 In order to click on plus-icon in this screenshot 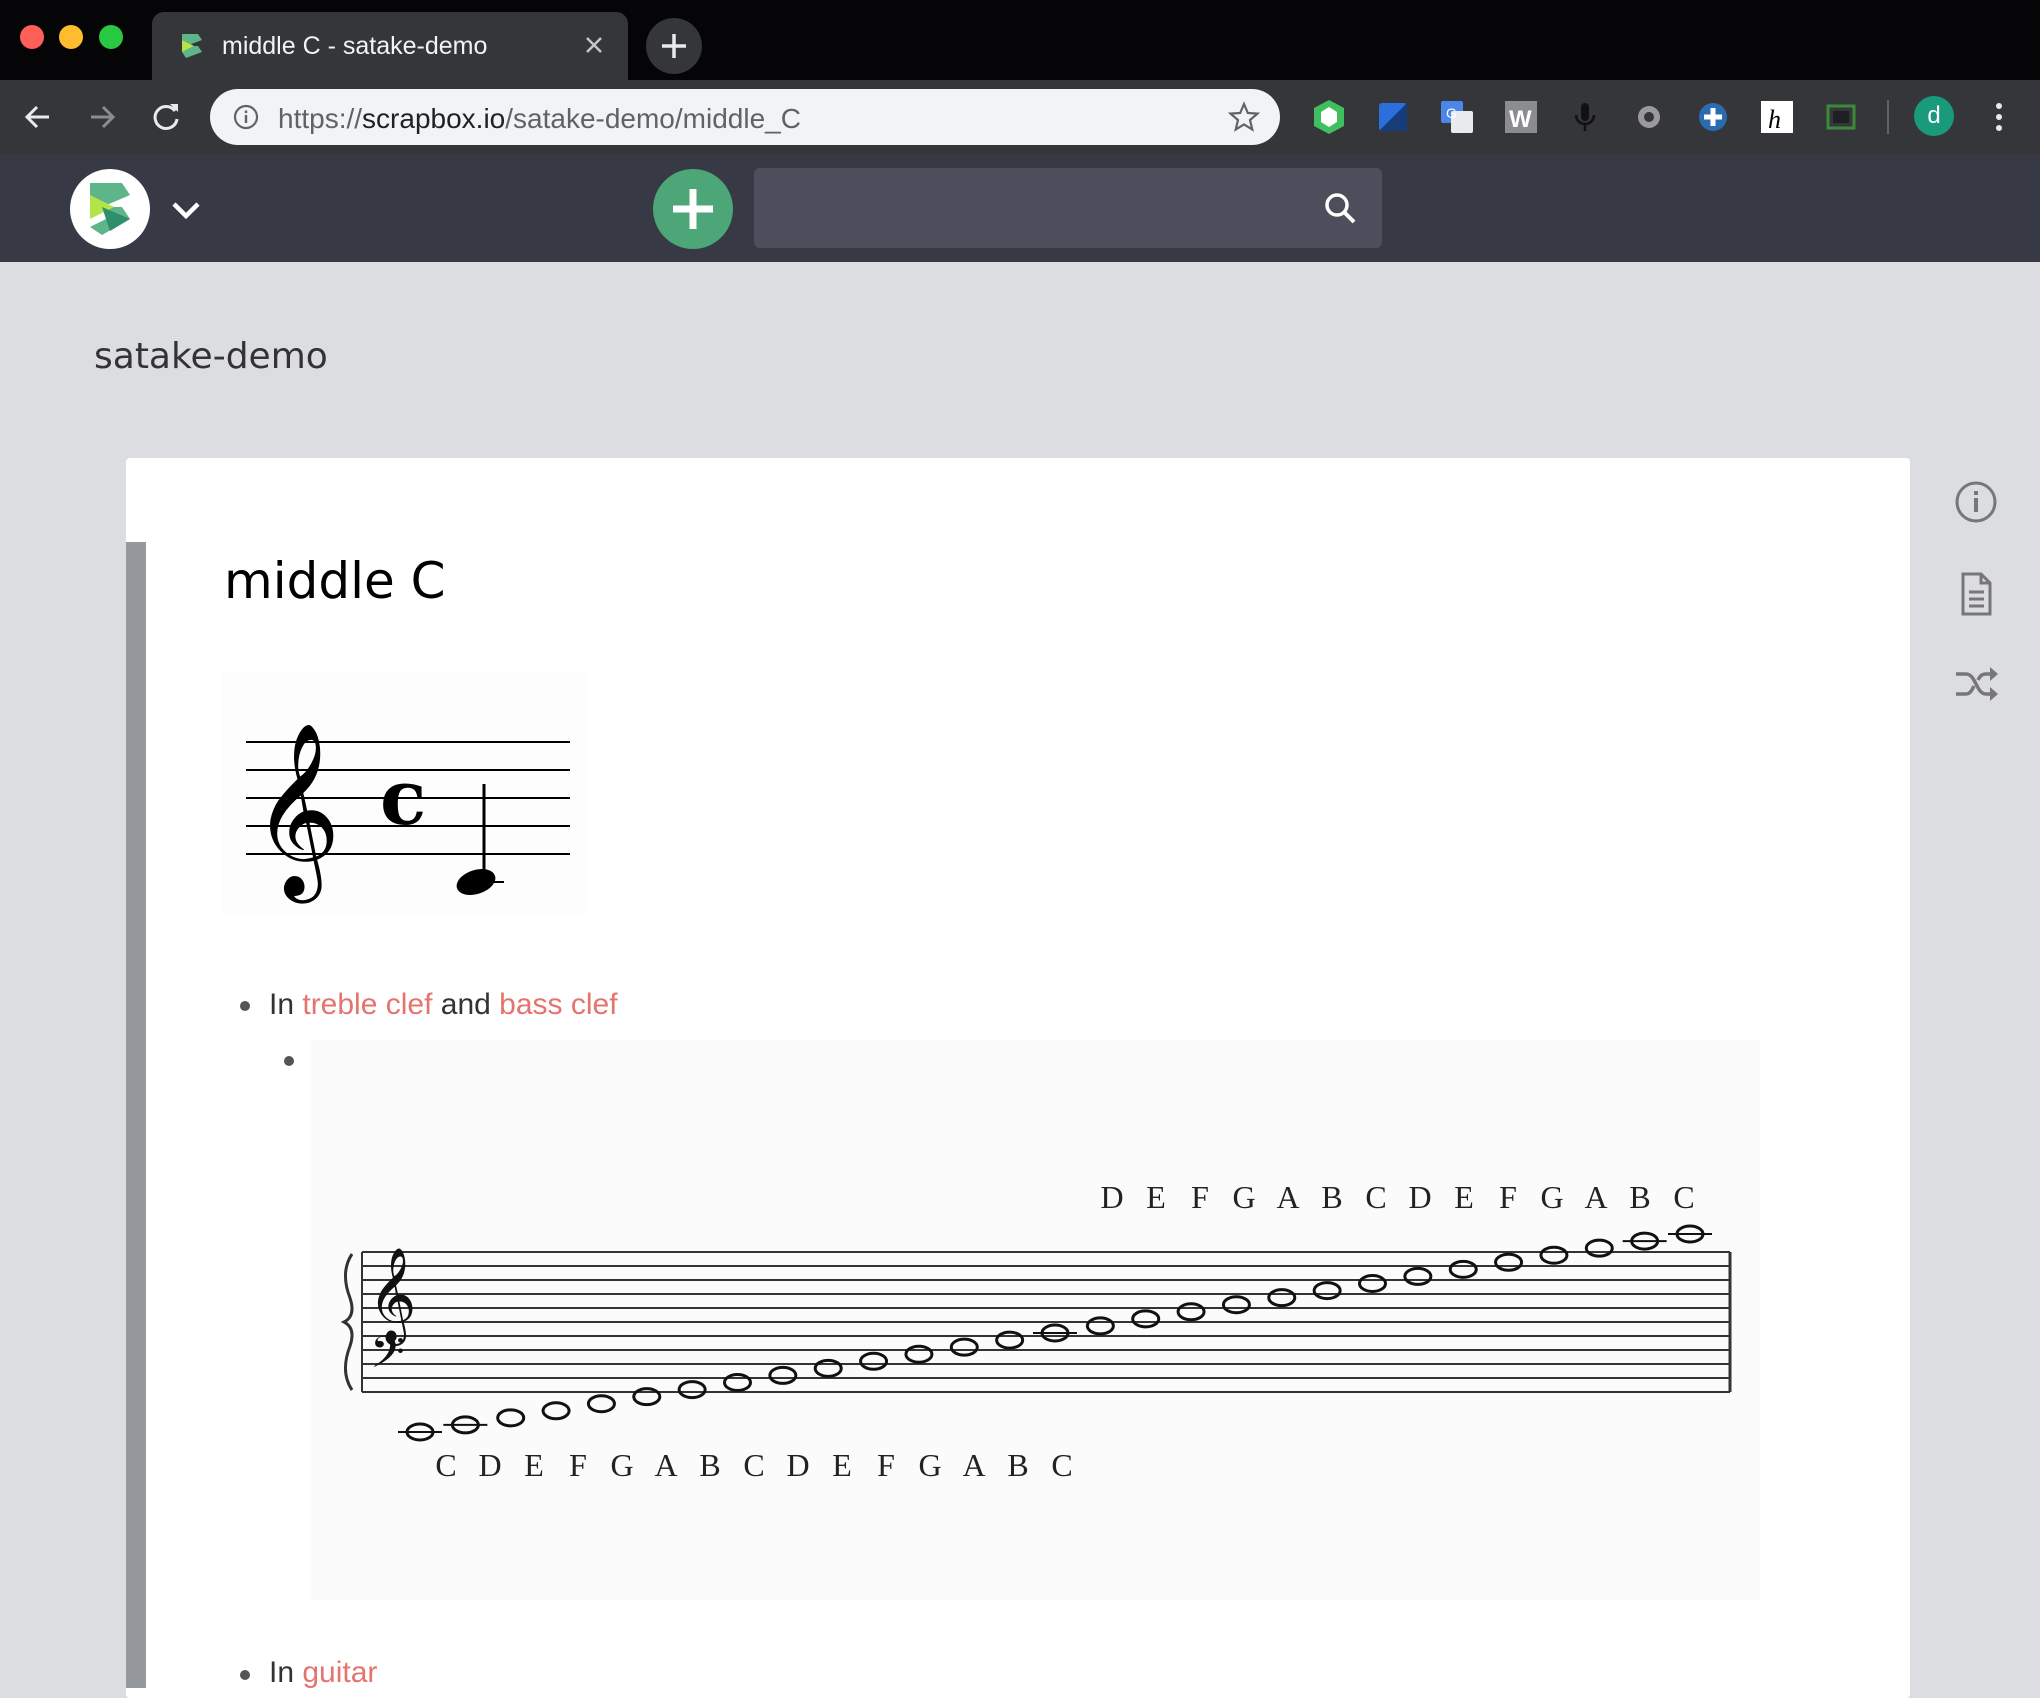, I will do `click(674, 46)`.